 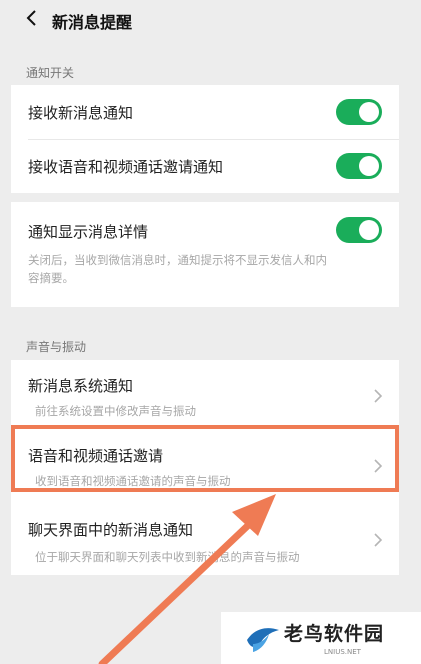 What do you see at coordinates (81, 113) in the screenshot?
I see `receive-new-message-label: 接收新消息通知` at bounding box center [81, 113].